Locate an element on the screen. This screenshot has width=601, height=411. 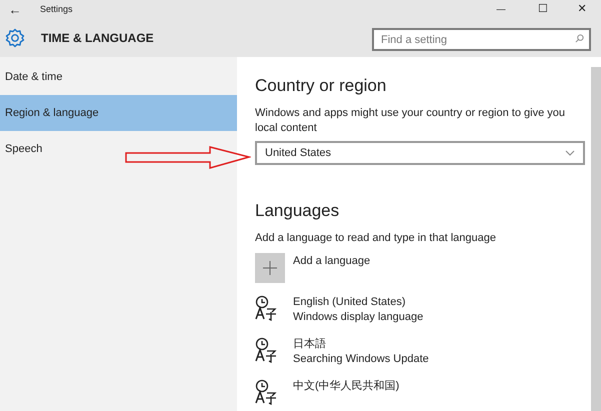
sidebar-item: Date & time is located at coordinates (118, 77).